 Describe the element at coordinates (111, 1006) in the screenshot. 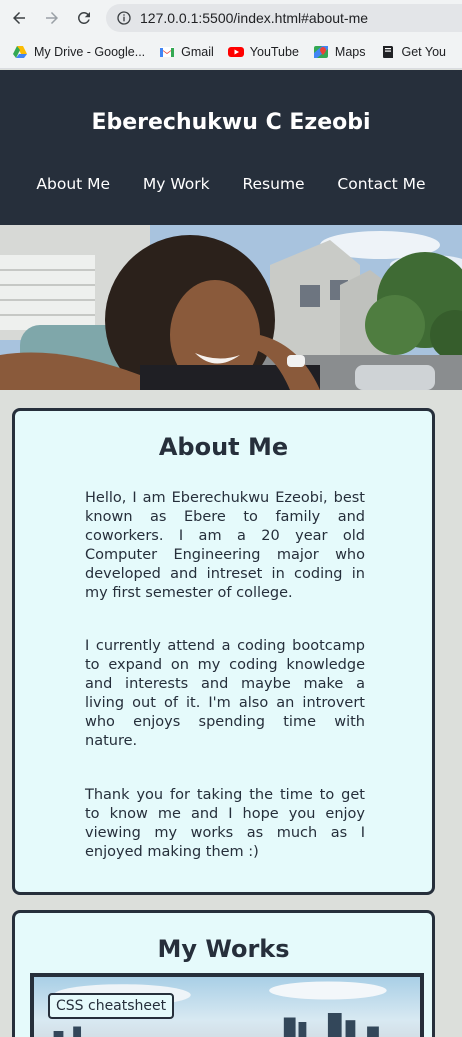

I see `work-item-label: CSS cheatsheet` at that location.